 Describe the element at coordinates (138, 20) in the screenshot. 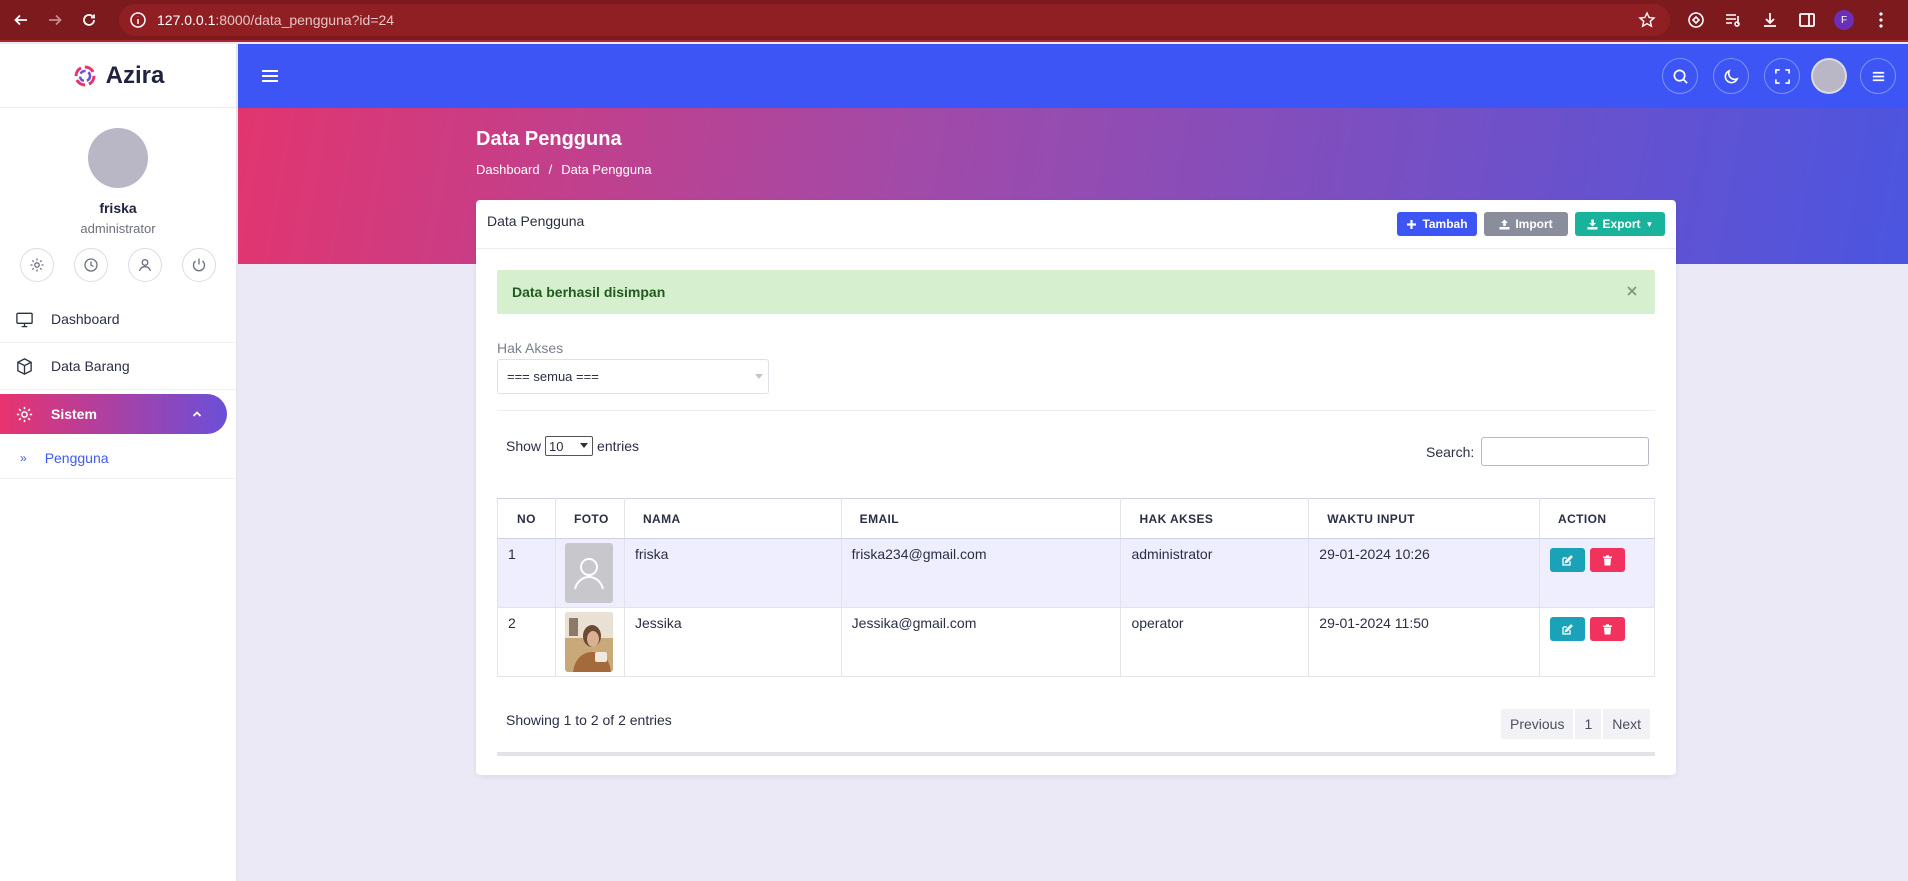

I see `site-info-icon` at that location.